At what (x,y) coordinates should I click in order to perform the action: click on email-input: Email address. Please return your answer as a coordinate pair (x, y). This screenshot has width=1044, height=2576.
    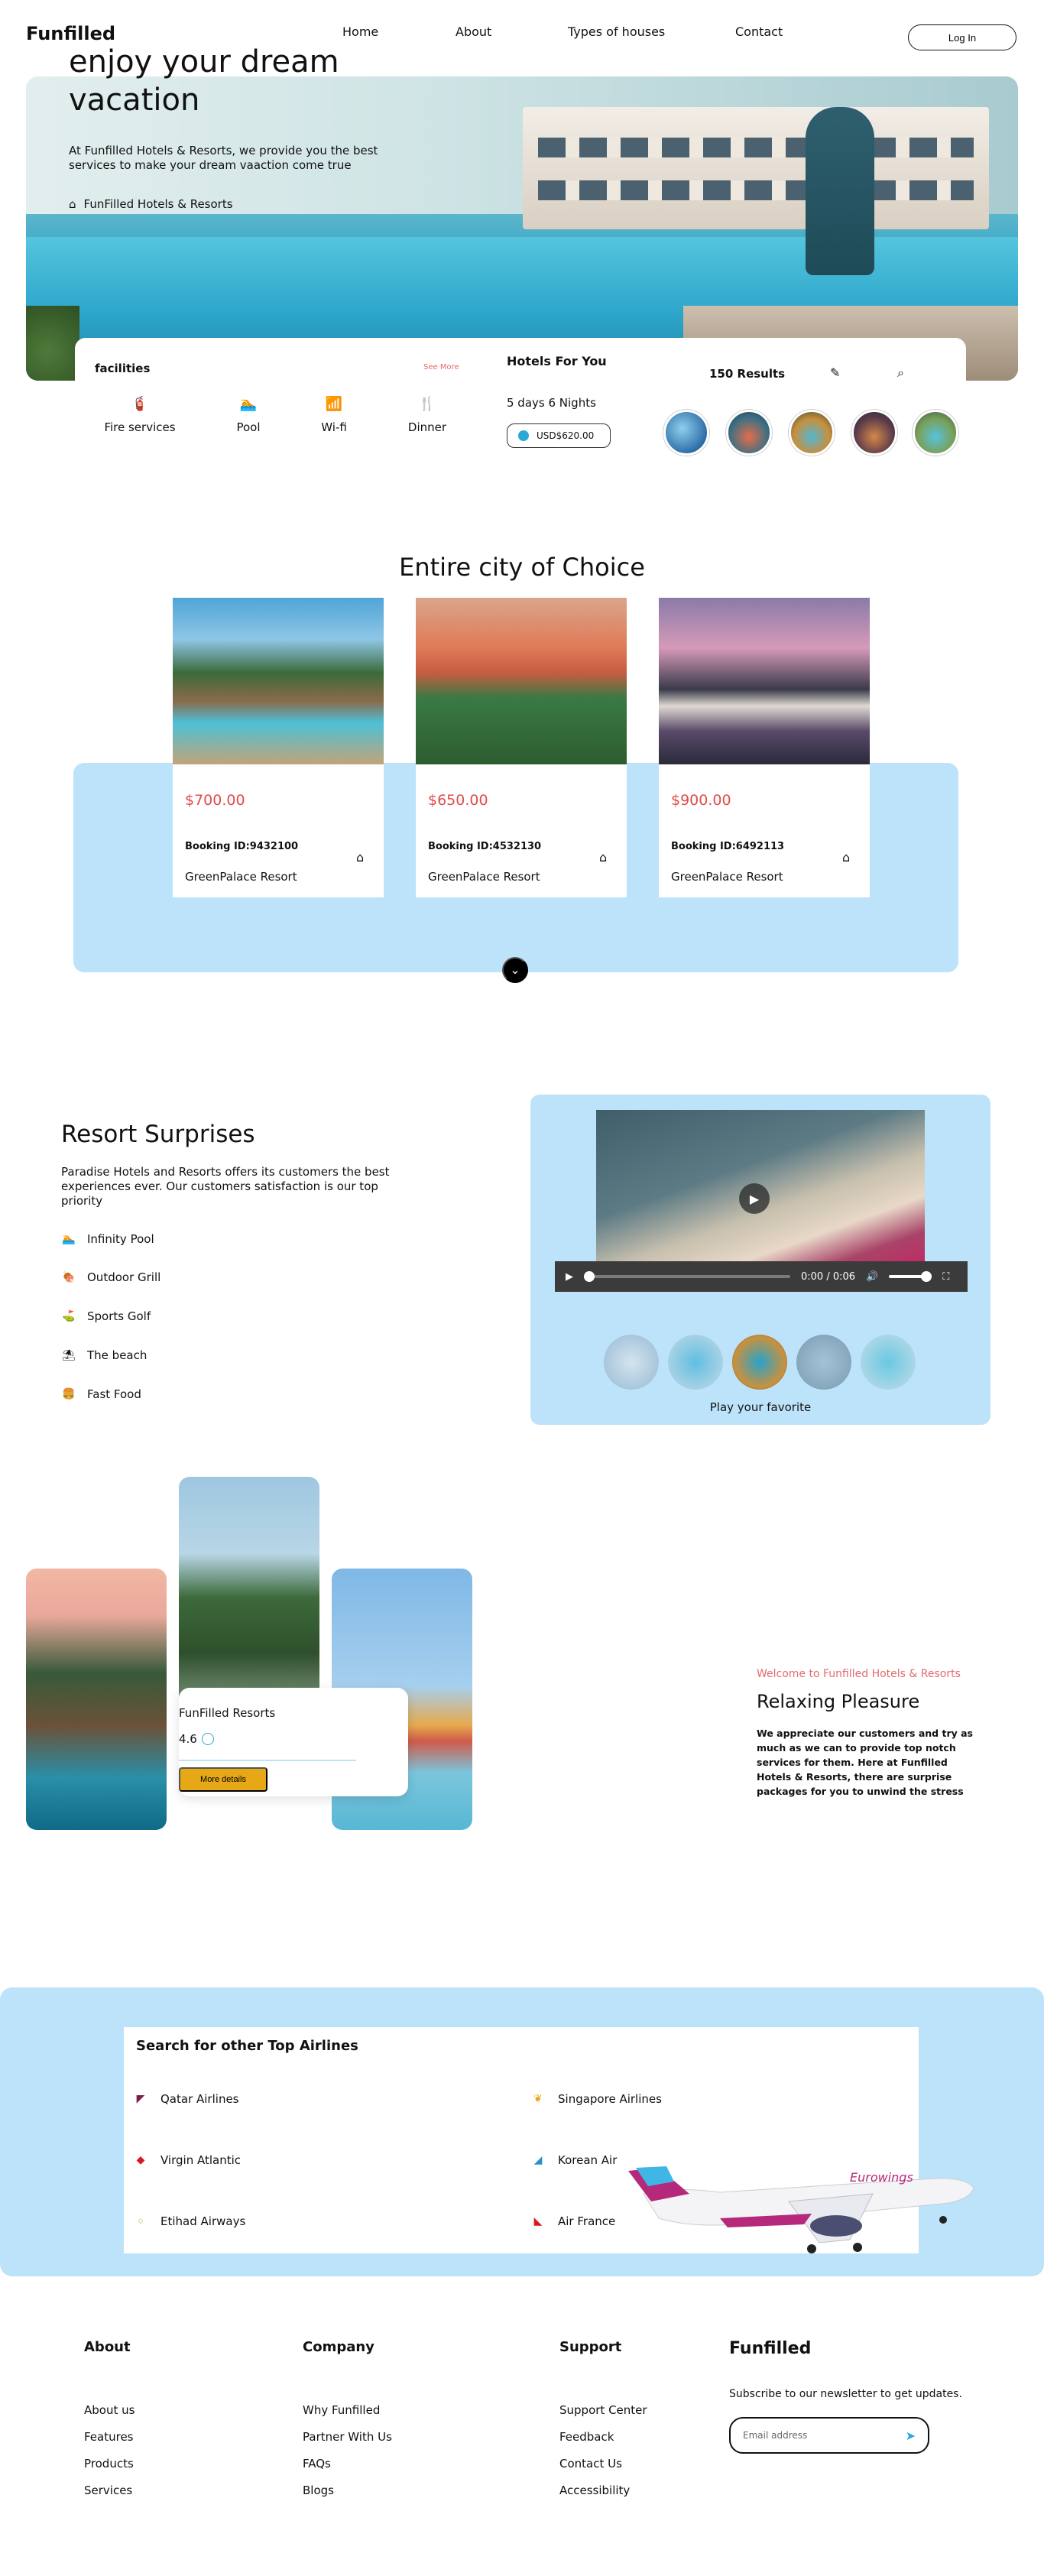
    Looking at the image, I should click on (775, 2435).